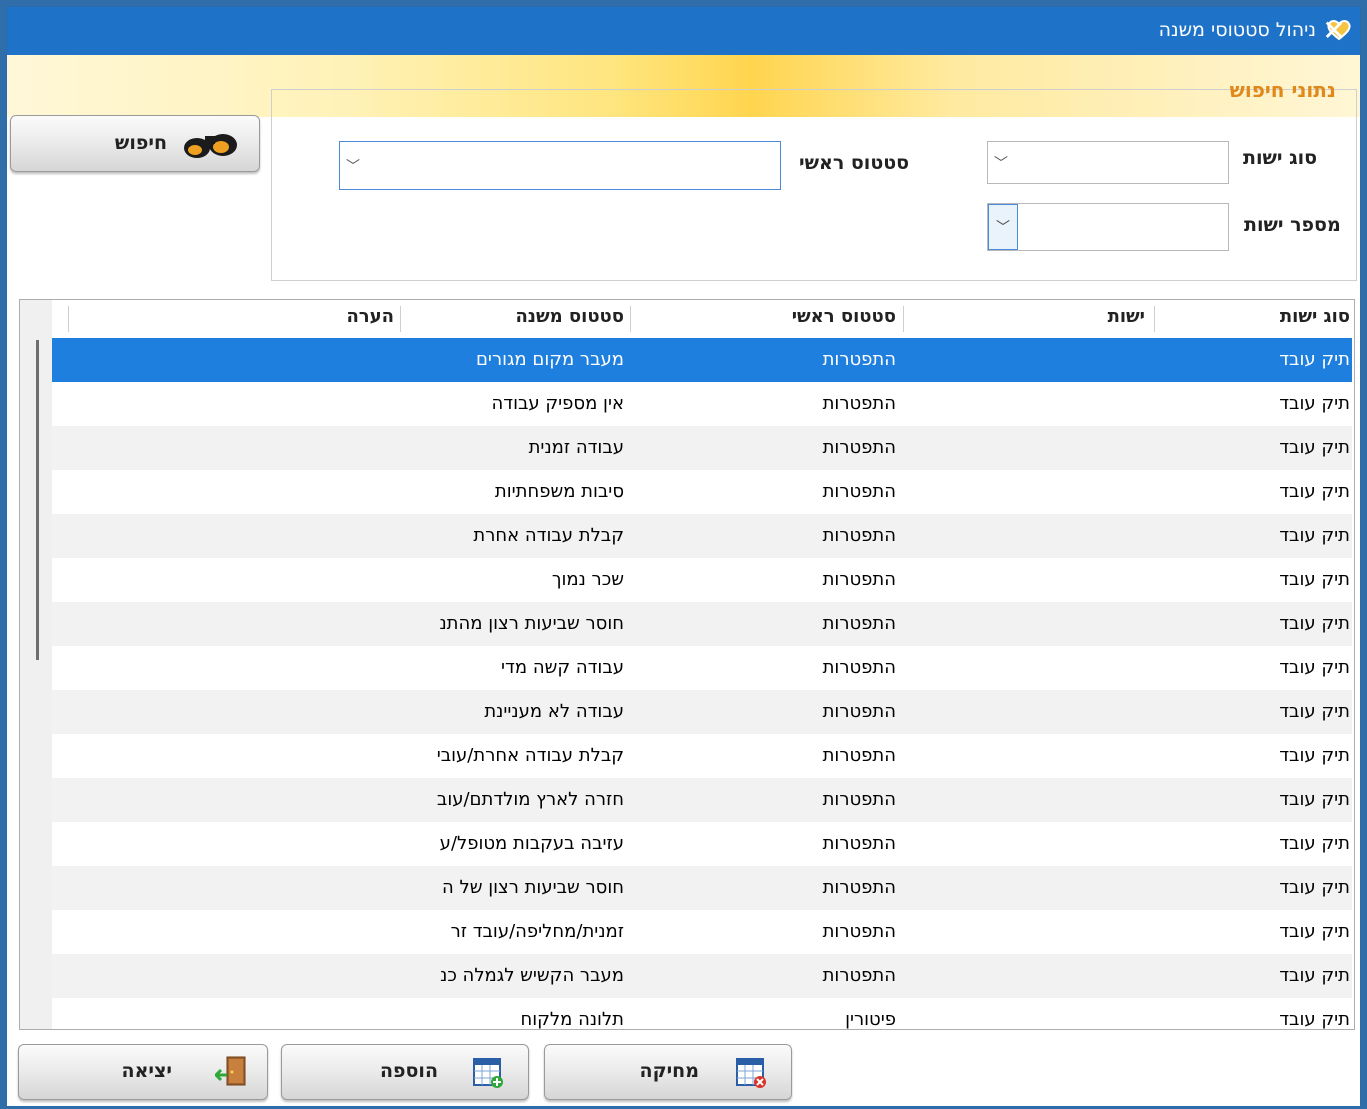 The width and height of the screenshot is (1367, 1109). What do you see at coordinates (488, 1073) in the screenshot?
I see `grid-add-icon` at bounding box center [488, 1073].